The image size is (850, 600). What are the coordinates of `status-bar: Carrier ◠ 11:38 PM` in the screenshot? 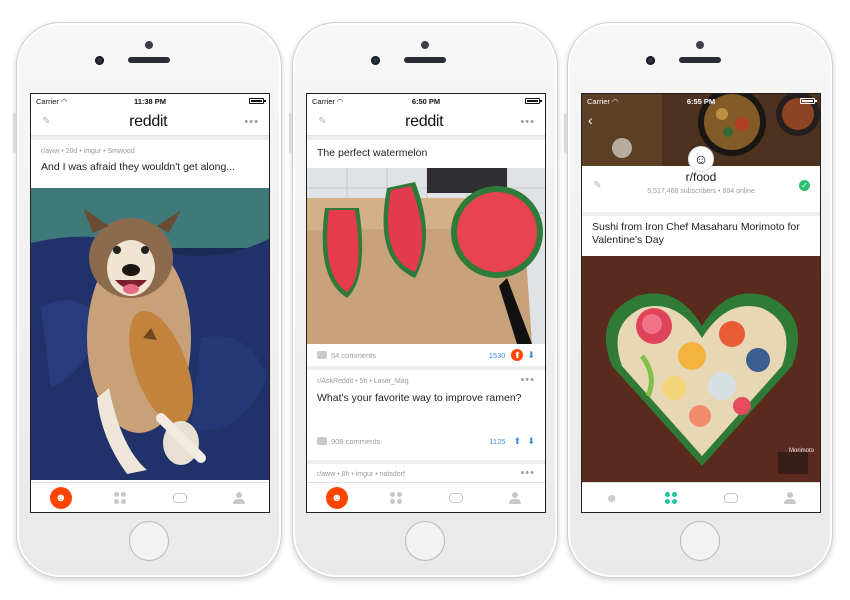 It's located at (150, 101).